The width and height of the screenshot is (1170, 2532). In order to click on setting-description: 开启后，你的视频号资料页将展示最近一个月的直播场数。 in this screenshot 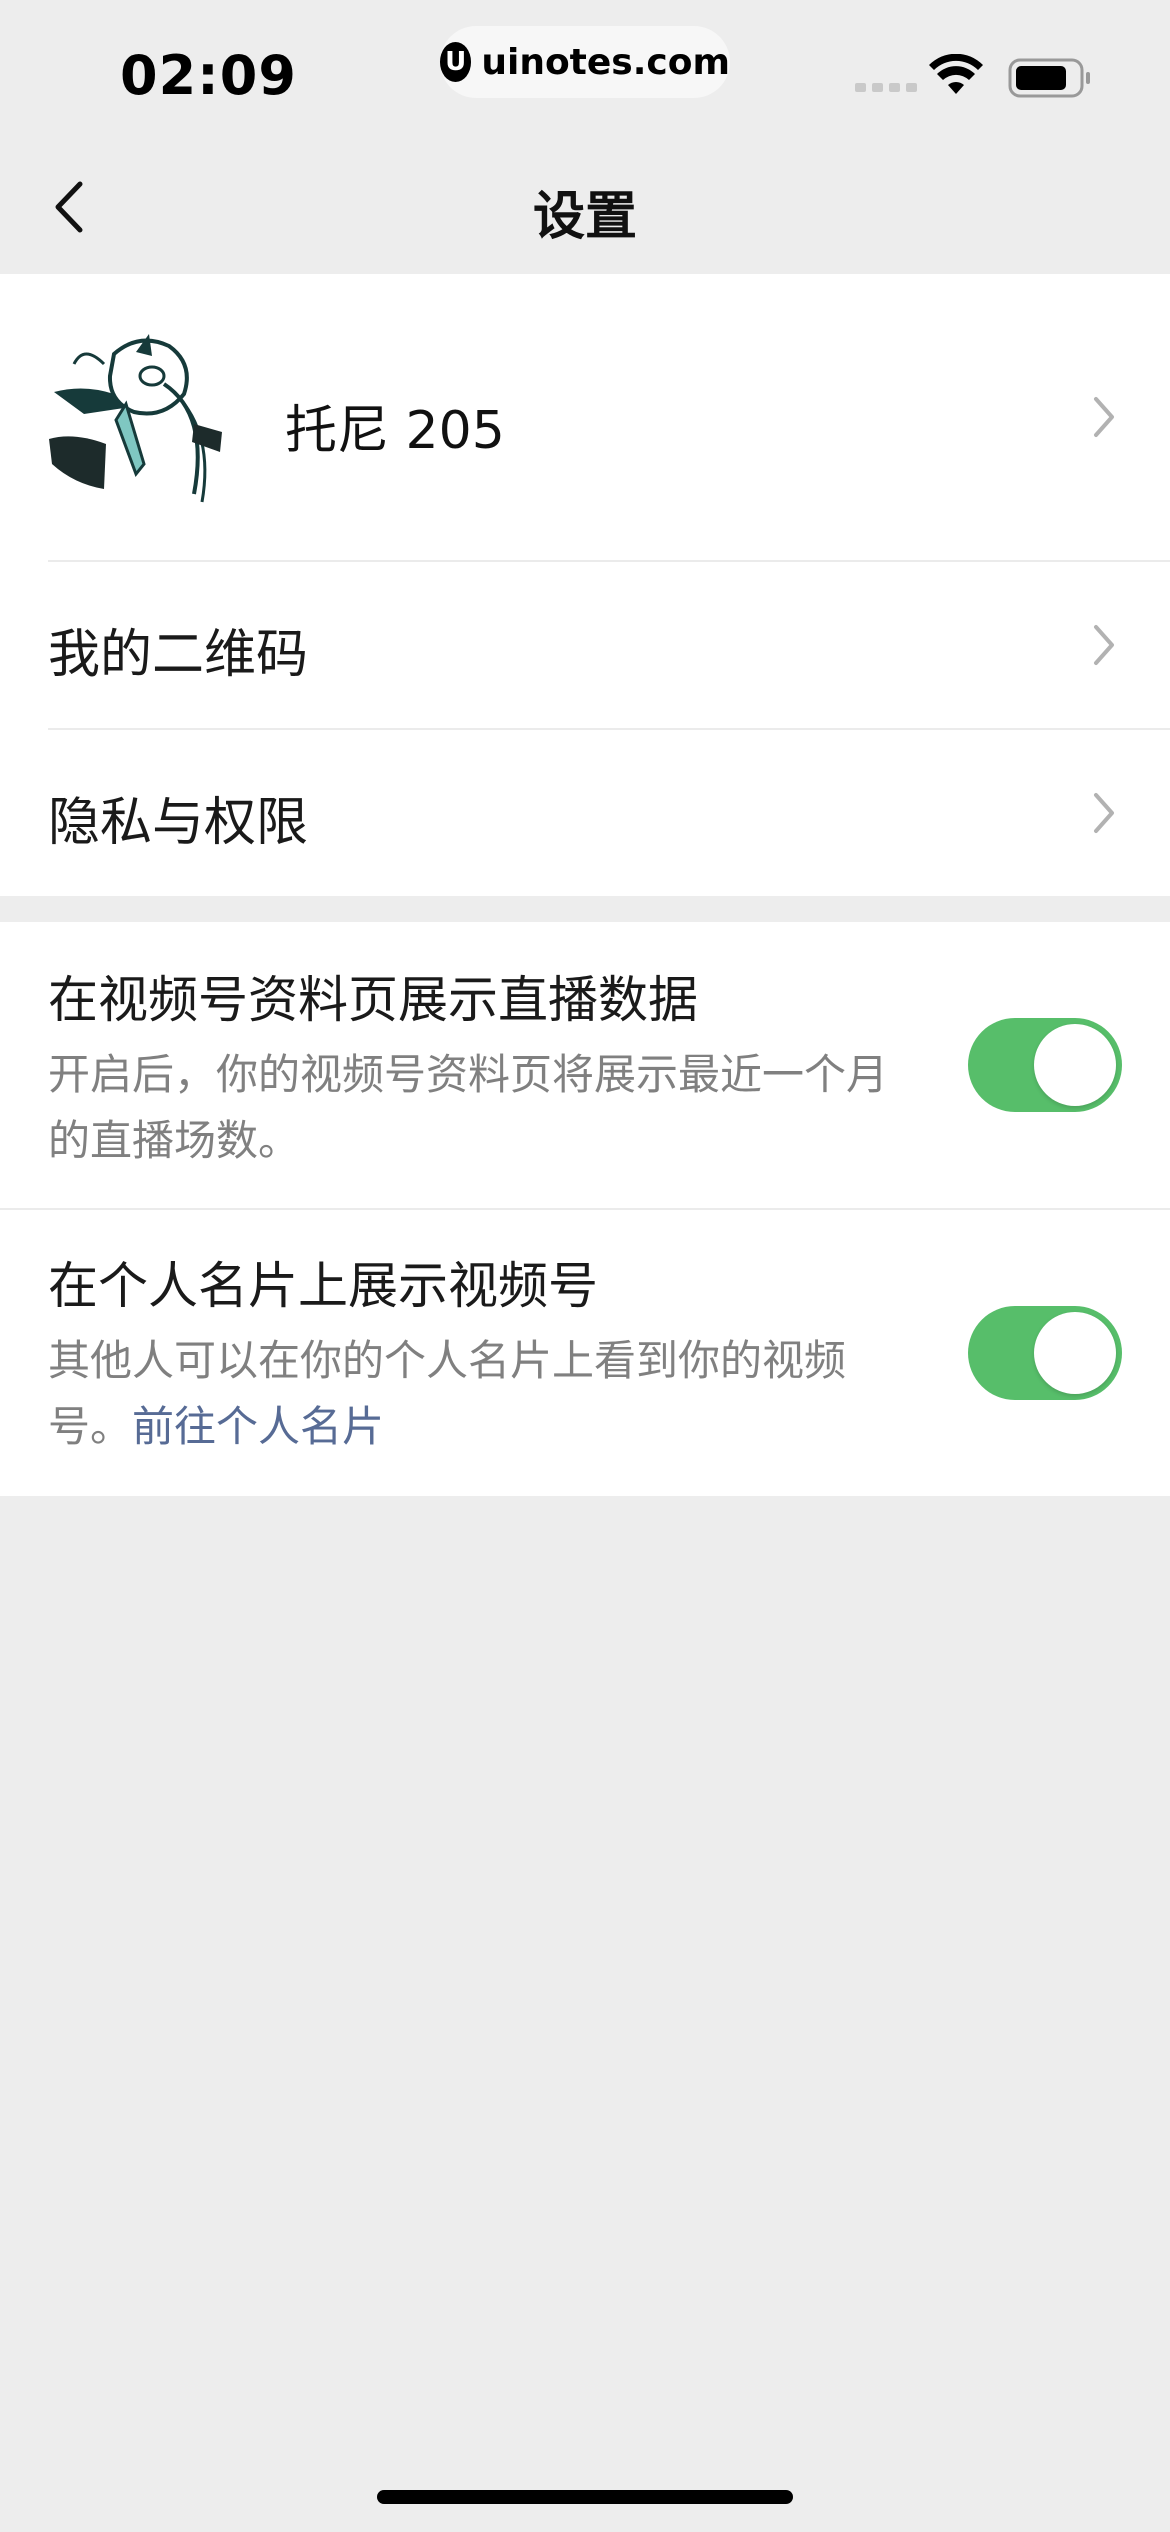, I will do `click(468, 1107)`.